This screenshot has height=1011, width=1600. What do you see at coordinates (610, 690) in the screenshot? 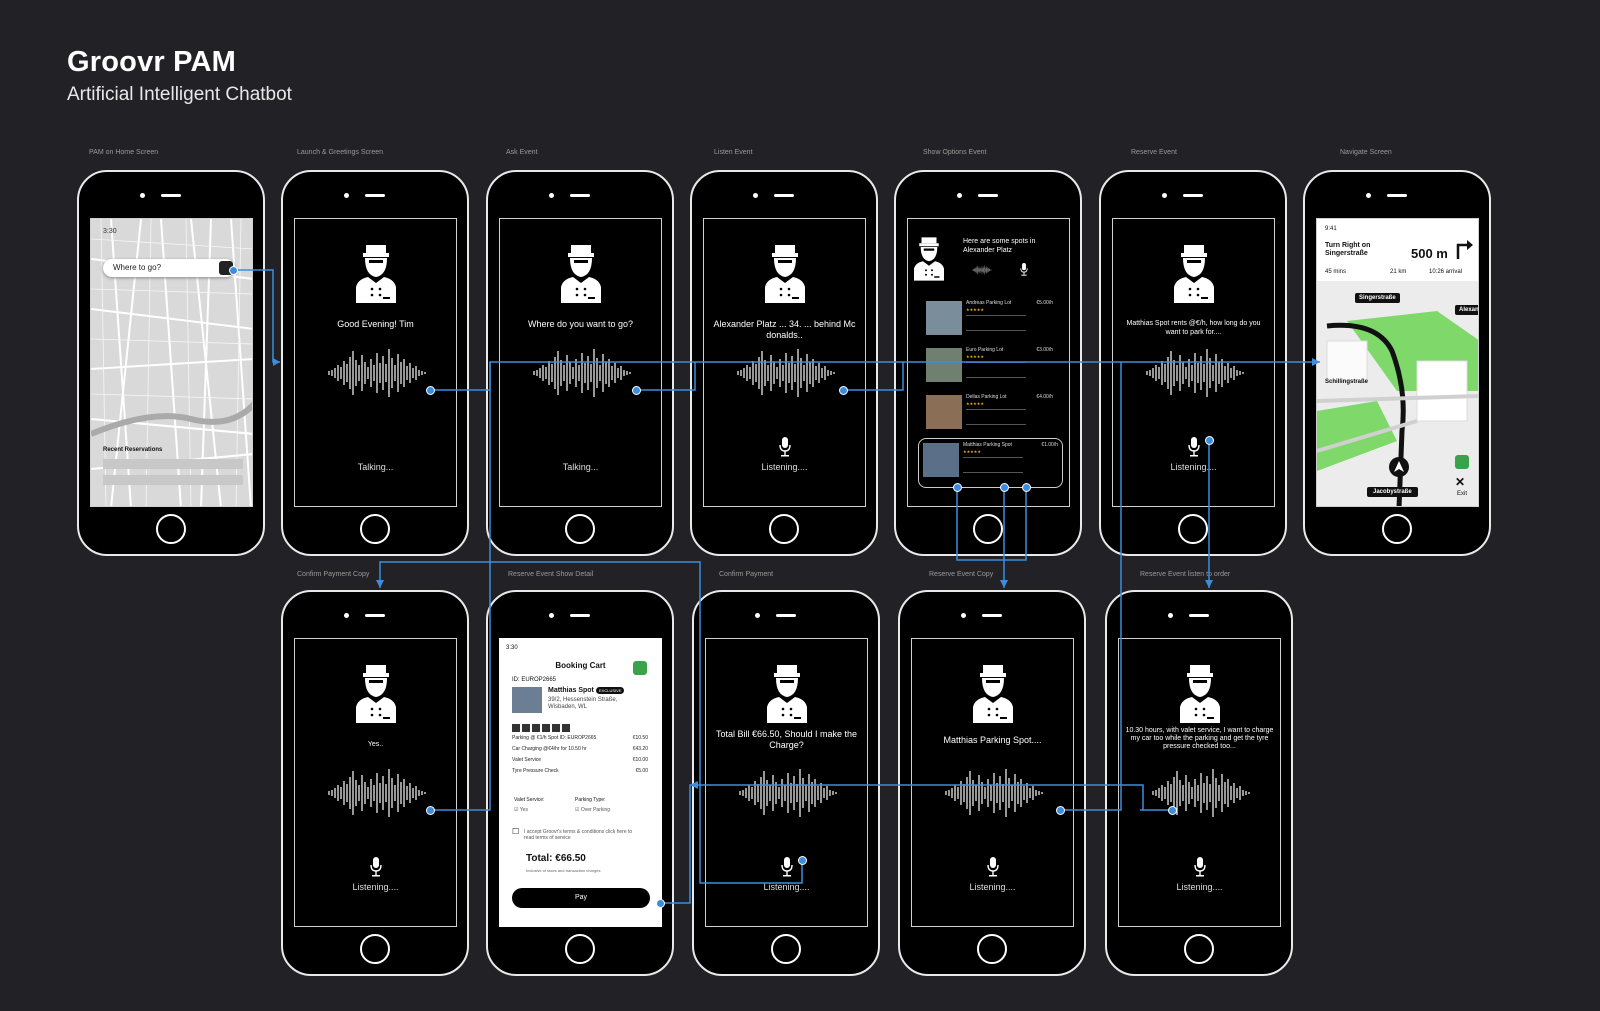
I see `spot-badge: EXCLUSIVE` at bounding box center [610, 690].